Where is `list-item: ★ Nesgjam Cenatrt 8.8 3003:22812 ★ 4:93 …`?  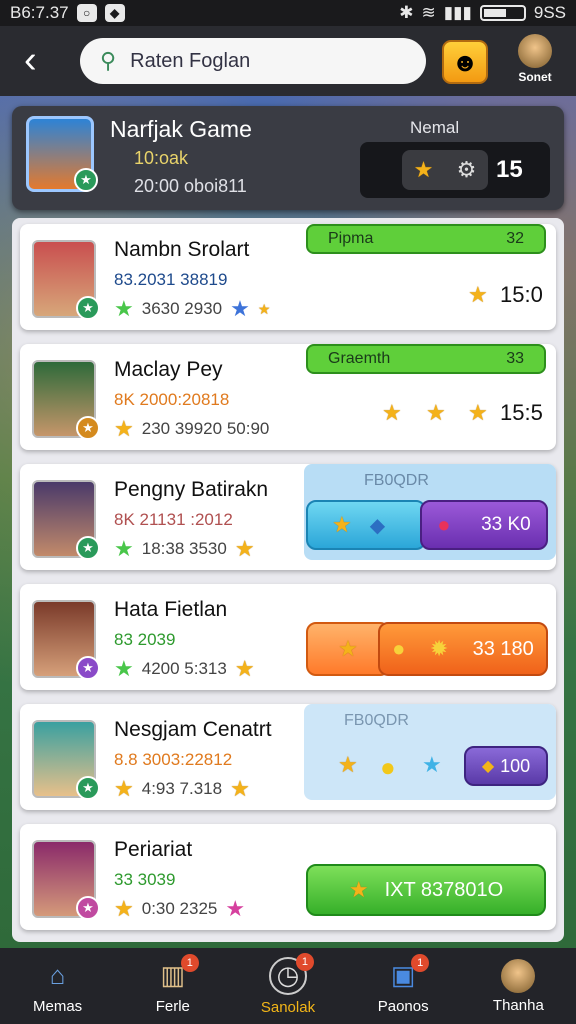
list-item: ★ Nesgjam Cenatrt 8.8 3003:22812 ★ 4:93 … is located at coordinates (288, 757).